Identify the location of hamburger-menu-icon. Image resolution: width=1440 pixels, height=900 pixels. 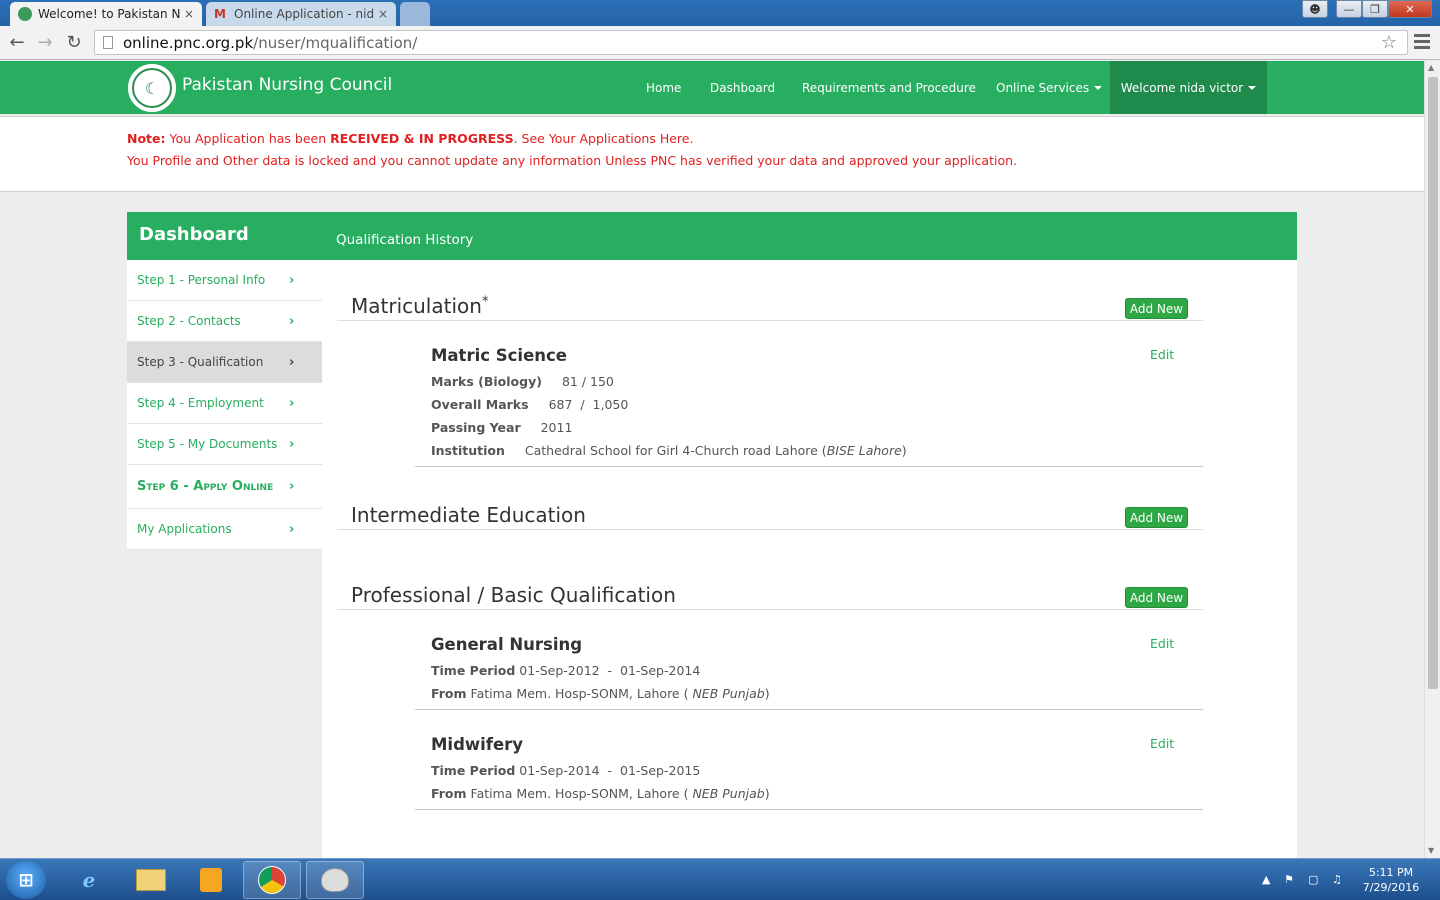
(1422, 43).